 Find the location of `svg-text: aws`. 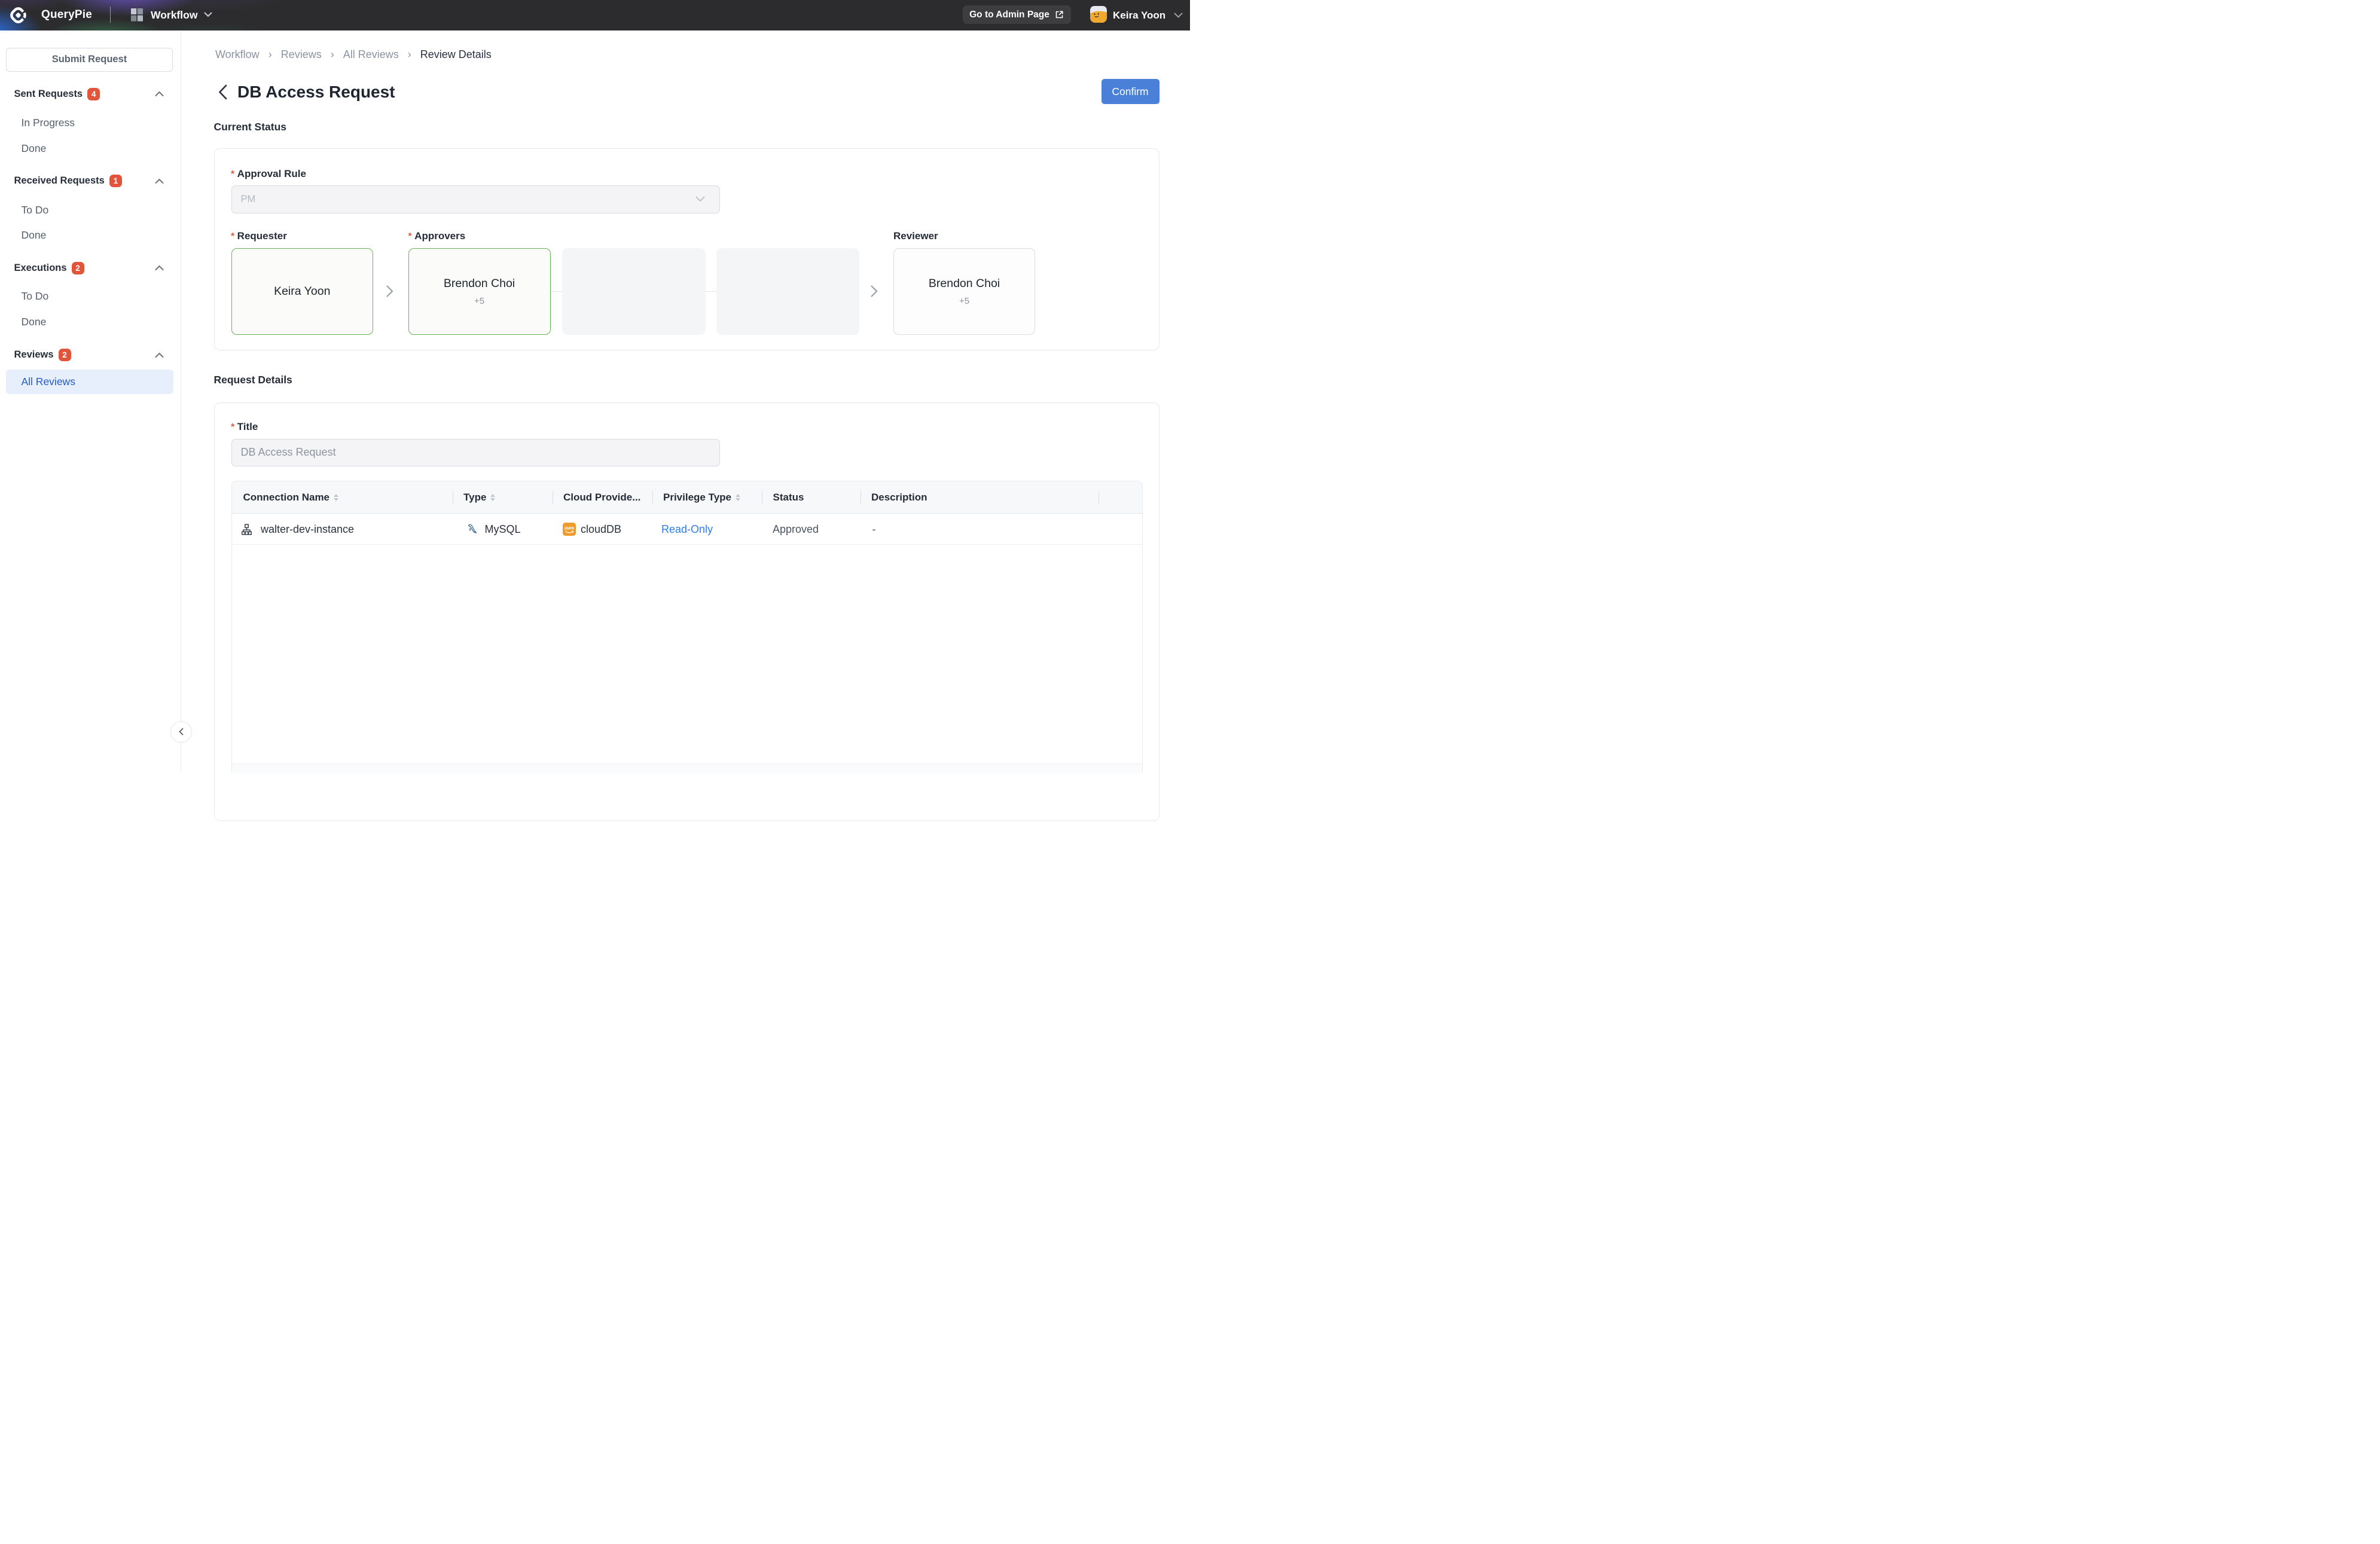

svg-text: aws is located at coordinates (569, 528).